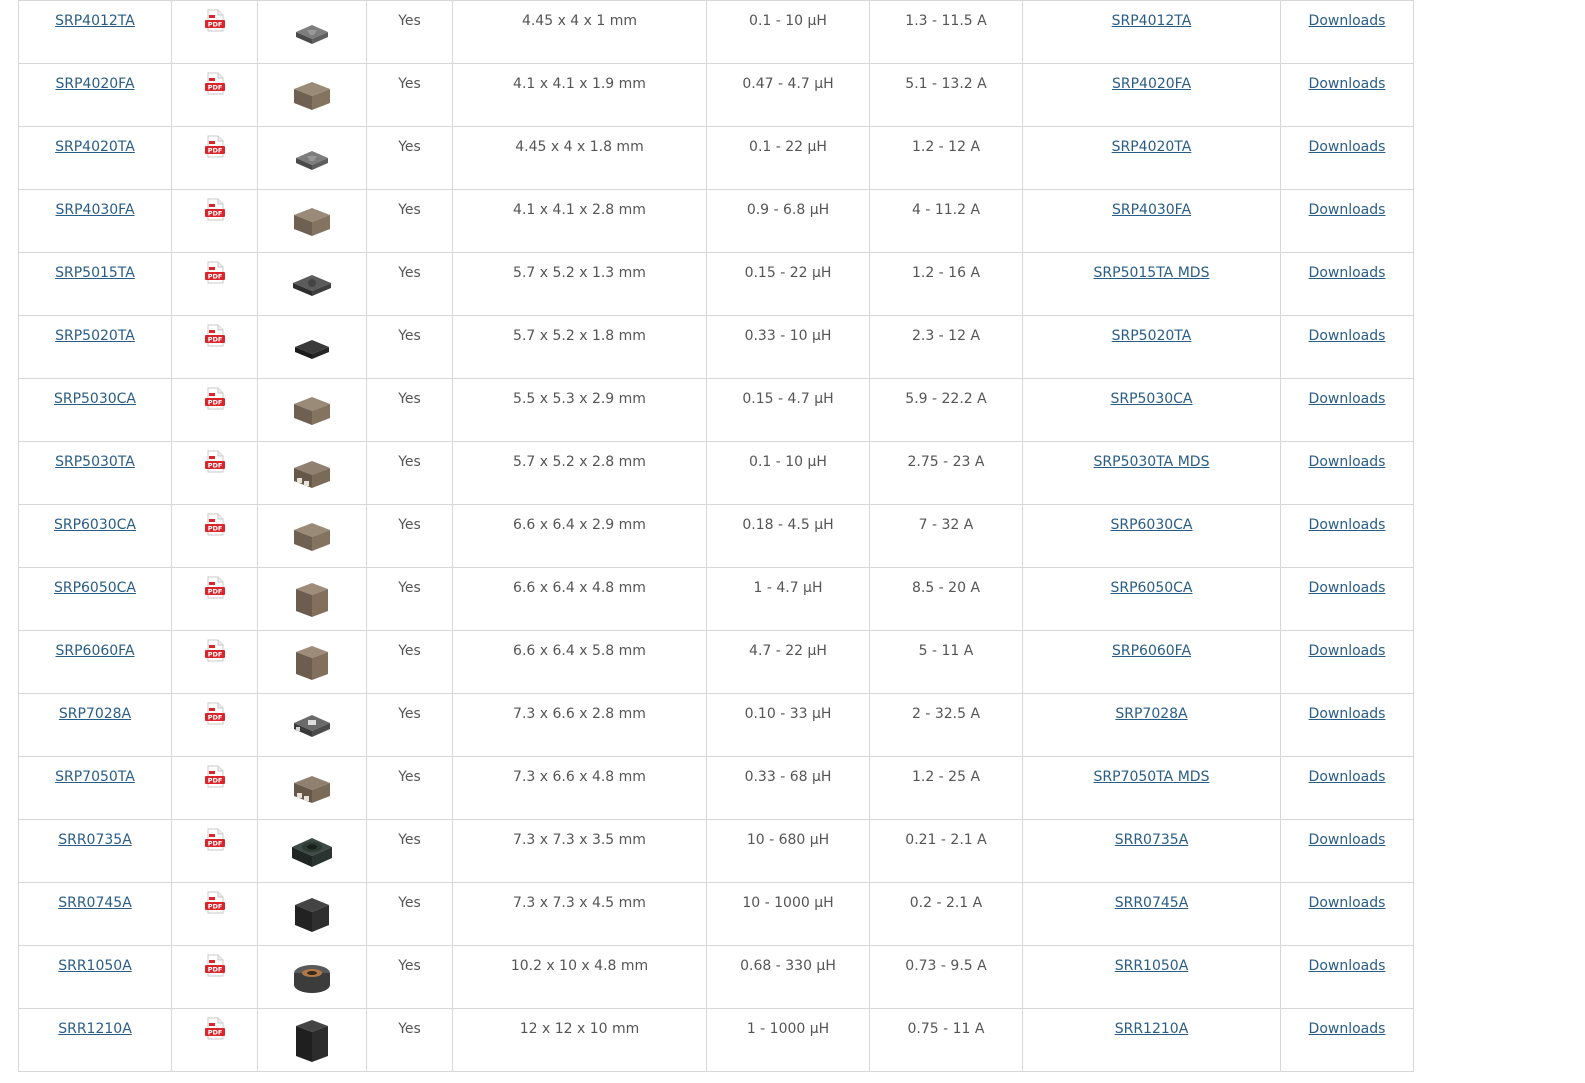 The height and width of the screenshot is (1083, 1585). Describe the element at coordinates (312, 851) in the screenshot. I see `inductor-photo-coil-green` at that location.